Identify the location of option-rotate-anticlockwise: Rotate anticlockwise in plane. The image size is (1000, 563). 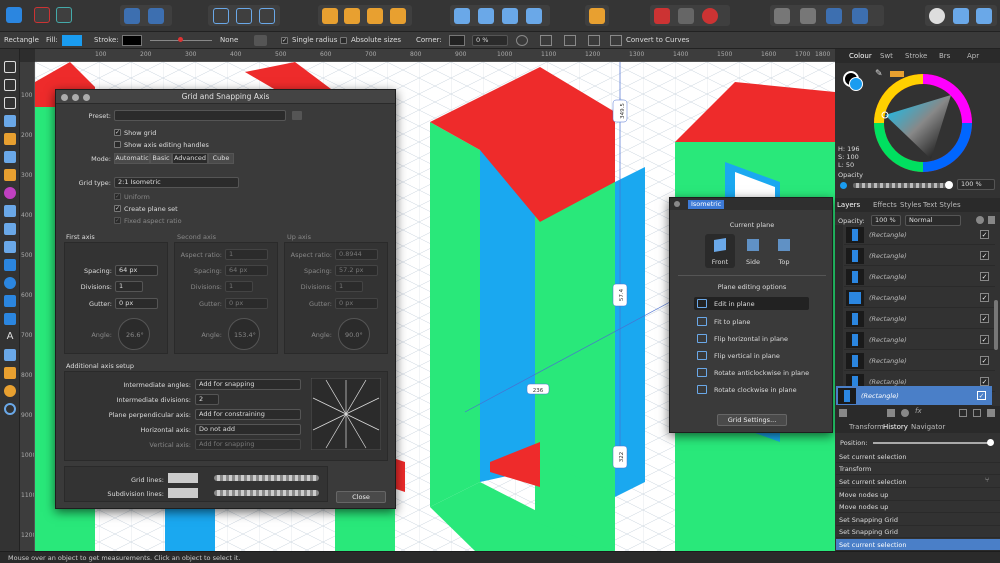
(751, 372).